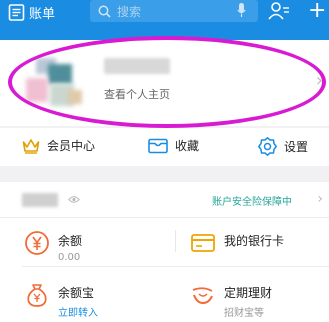 The height and width of the screenshot is (322, 329). Describe the element at coordinates (187, 146) in the screenshot. I see `favorites-label: 收藏` at that location.